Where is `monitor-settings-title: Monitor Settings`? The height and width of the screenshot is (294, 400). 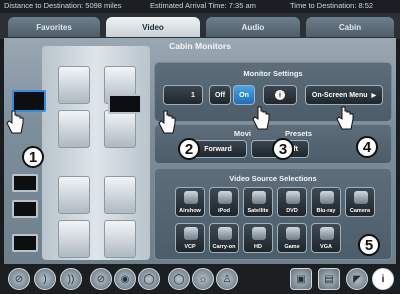 monitor-settings-title: Monitor Settings is located at coordinates (273, 73).